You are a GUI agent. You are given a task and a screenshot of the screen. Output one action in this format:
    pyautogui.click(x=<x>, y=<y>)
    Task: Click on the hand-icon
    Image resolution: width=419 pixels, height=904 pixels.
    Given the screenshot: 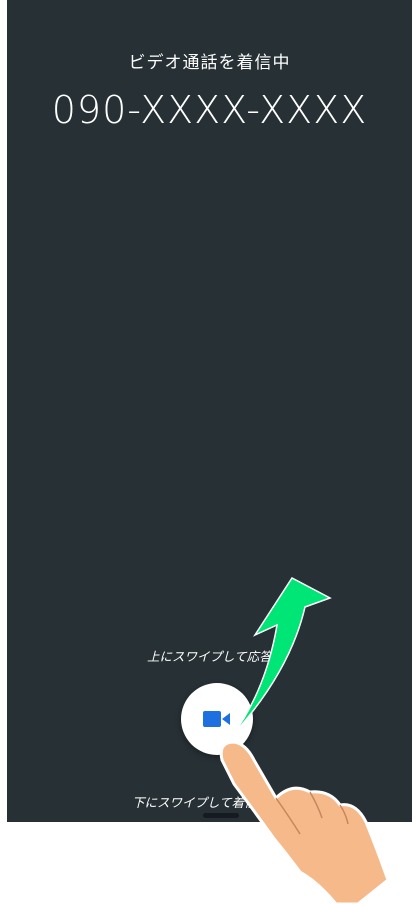 What is the action you would take?
    pyautogui.click(x=304, y=822)
    